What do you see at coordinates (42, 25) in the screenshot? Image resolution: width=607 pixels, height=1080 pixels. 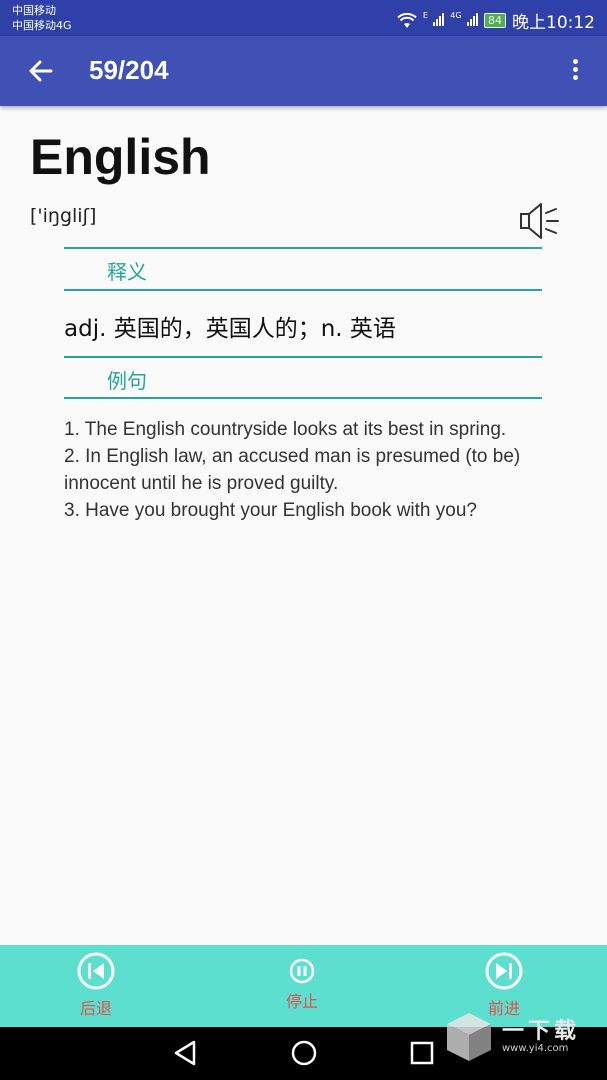 I see `carrier-2: 中国移动4G` at bounding box center [42, 25].